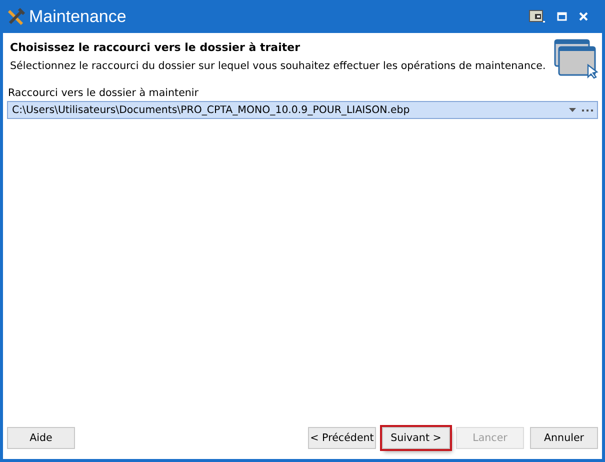 The image size is (605, 462). Describe the element at coordinates (577, 59) in the screenshot. I see `windows-cursor-icon` at that location.